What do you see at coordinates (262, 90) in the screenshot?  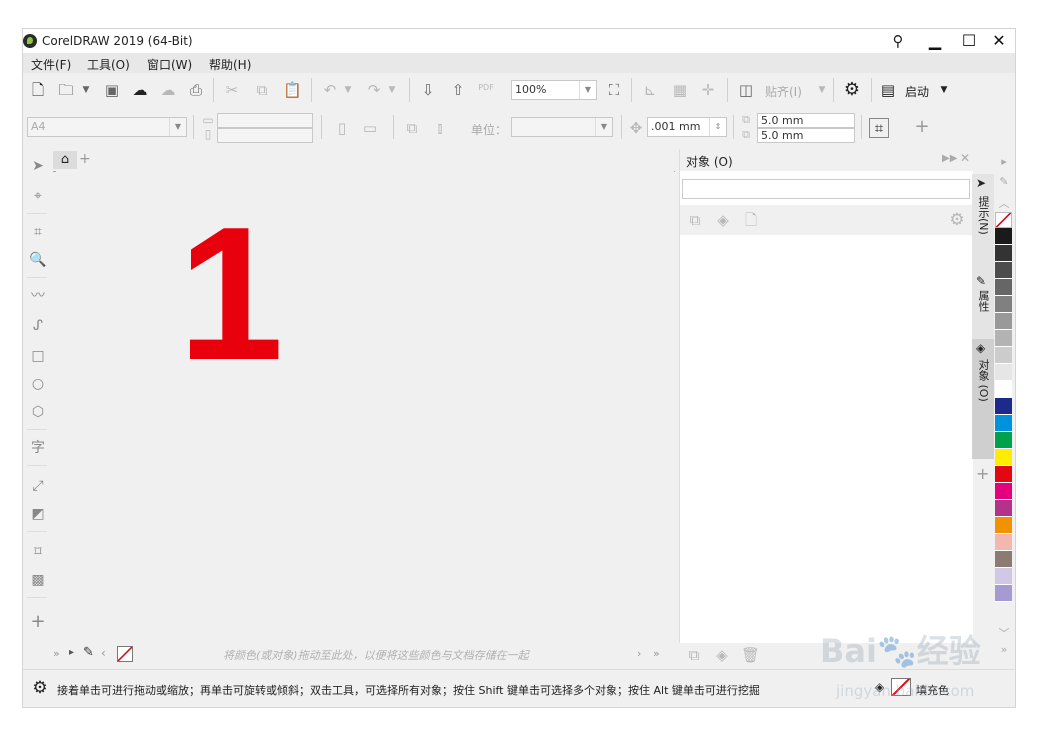 I see `copy-icon: ⧉` at bounding box center [262, 90].